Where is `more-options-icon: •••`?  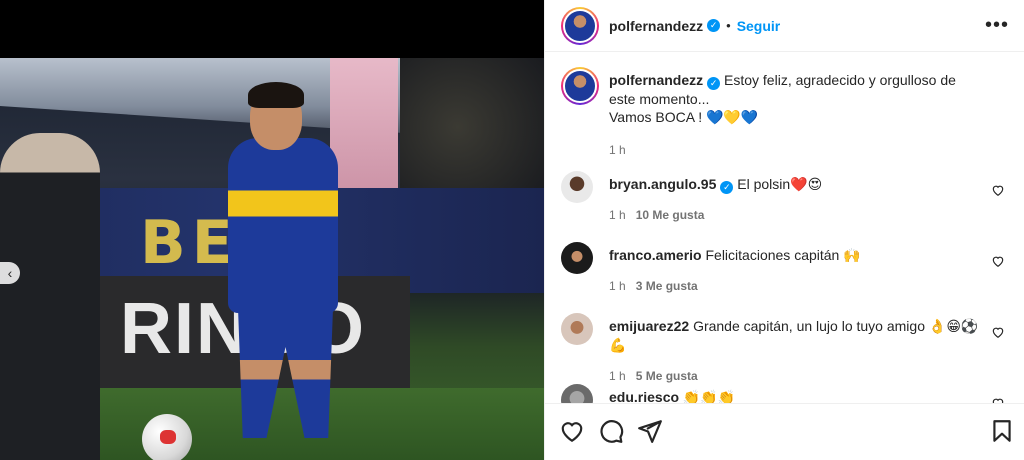
more-options-icon: ••• is located at coordinates (997, 25).